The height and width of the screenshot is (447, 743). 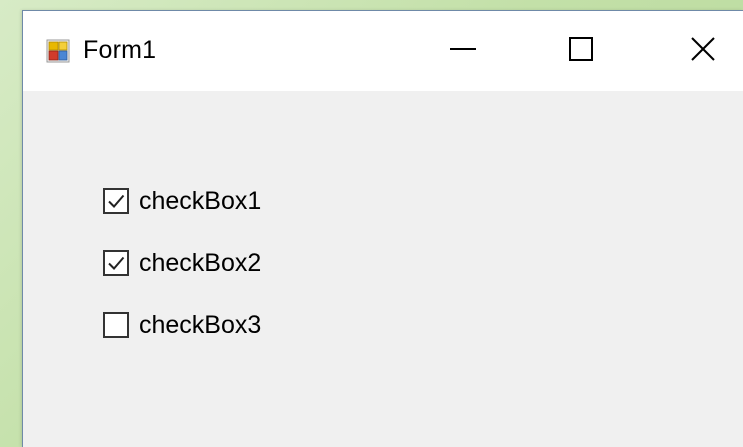 I want to click on close-icon, so click(x=703, y=51).